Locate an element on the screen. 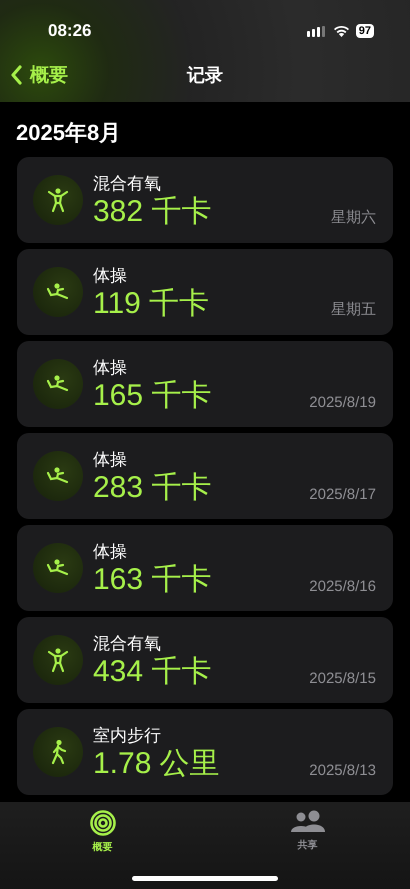  workout-date: 2025/8/16 is located at coordinates (342, 586).